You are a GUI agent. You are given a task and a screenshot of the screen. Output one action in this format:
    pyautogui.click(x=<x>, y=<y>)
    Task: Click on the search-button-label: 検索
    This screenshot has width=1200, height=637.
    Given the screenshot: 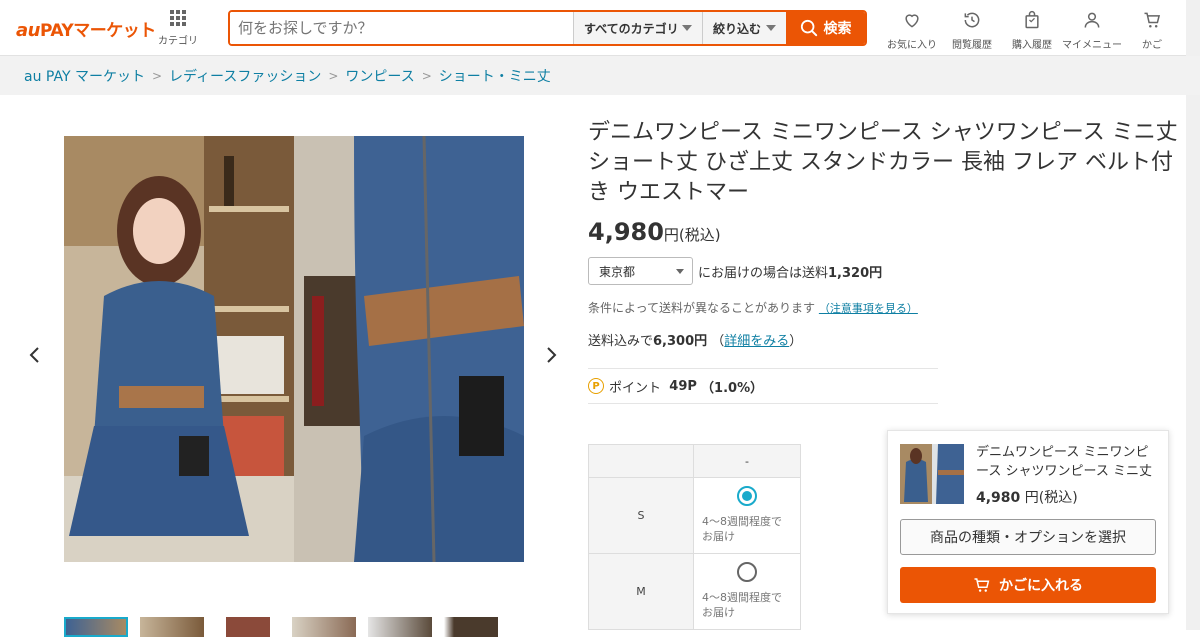 What is the action you would take?
    pyautogui.click(x=837, y=29)
    